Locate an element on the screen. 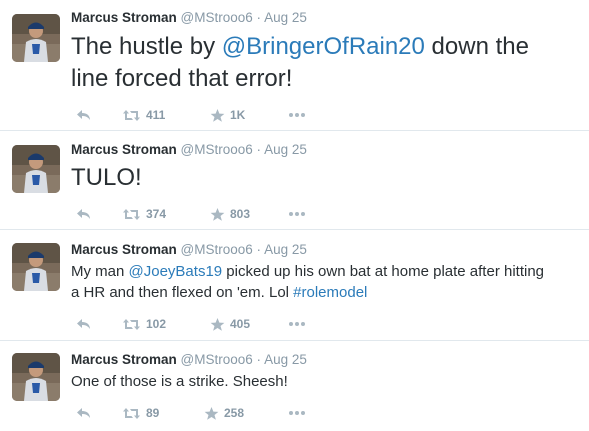 This screenshot has width=589, height=431. retweet-count: 374 is located at coordinates (156, 214).